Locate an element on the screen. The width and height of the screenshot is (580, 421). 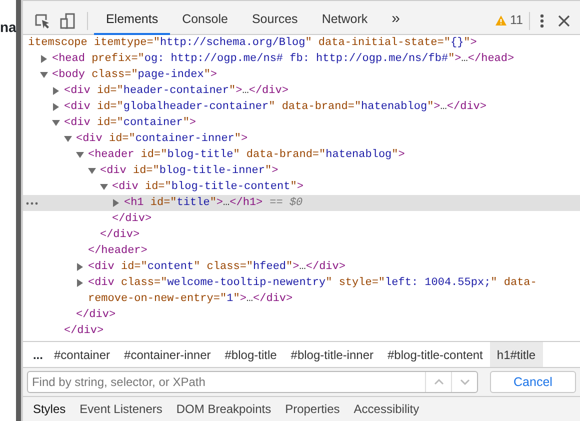
dom-node-code: <div id="blog-title-content"> is located at coordinates (208, 187).